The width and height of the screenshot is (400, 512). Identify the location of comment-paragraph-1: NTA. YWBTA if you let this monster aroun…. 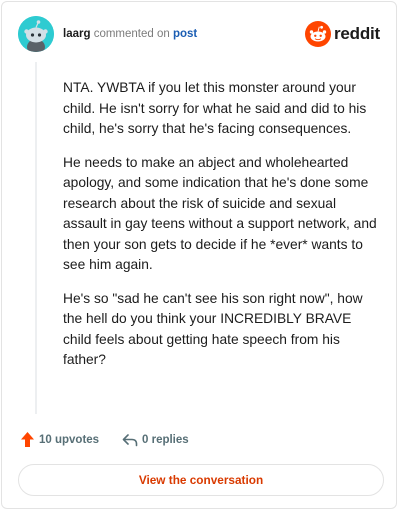
(215, 108).